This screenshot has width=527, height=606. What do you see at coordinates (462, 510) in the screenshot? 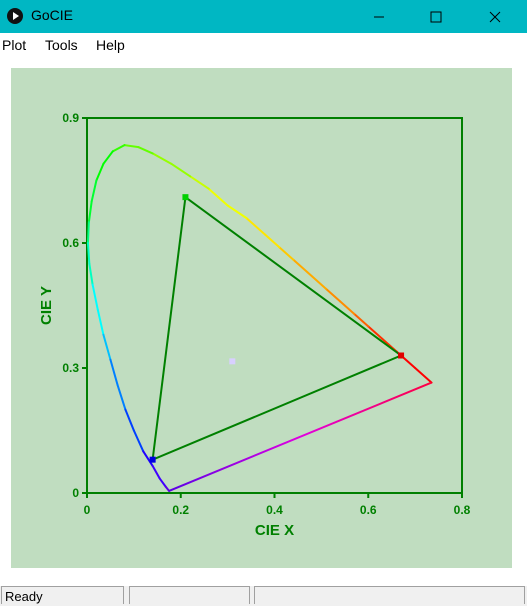
I see `x-tick-label: 0.8` at bounding box center [462, 510].